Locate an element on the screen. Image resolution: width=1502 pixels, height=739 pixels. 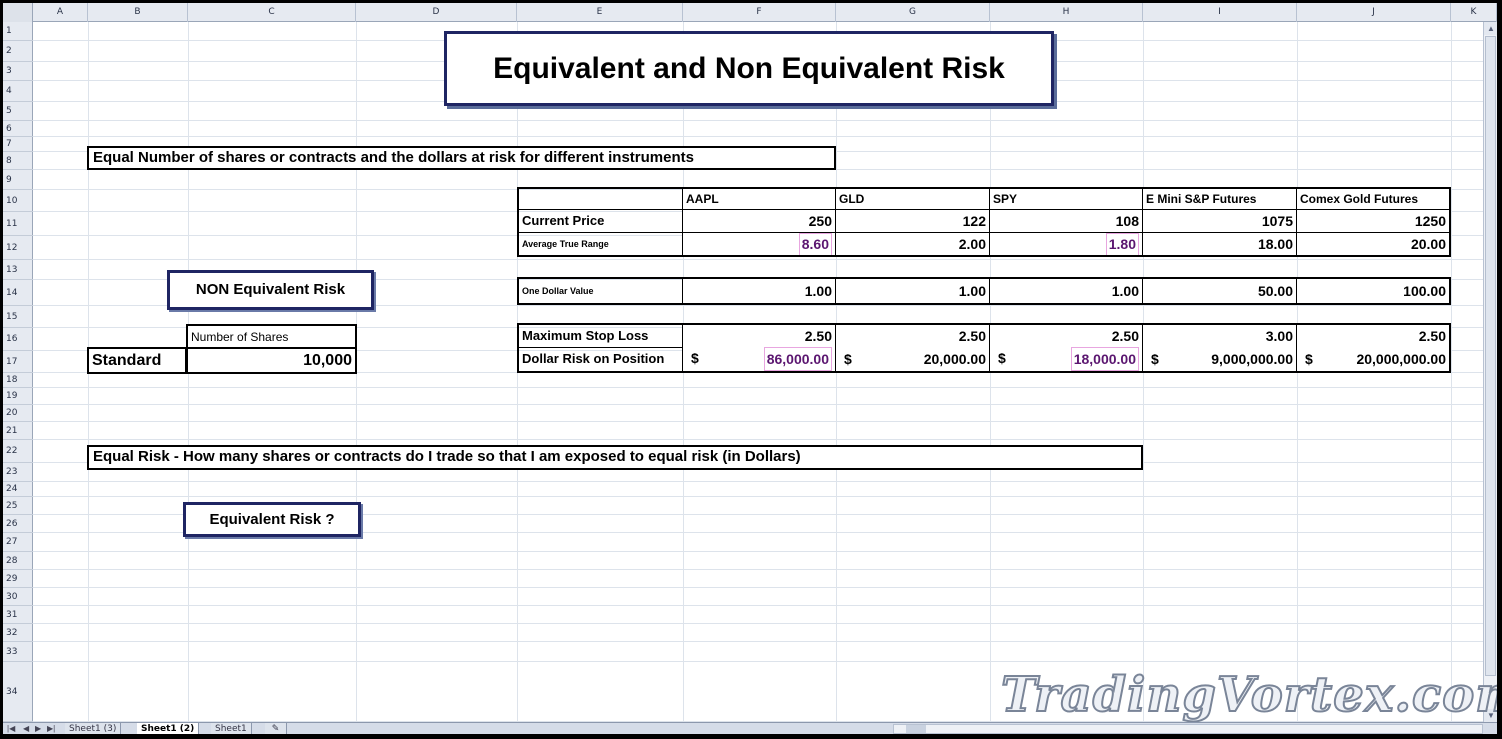
row-header: 24 is located at coordinates (18, 489).